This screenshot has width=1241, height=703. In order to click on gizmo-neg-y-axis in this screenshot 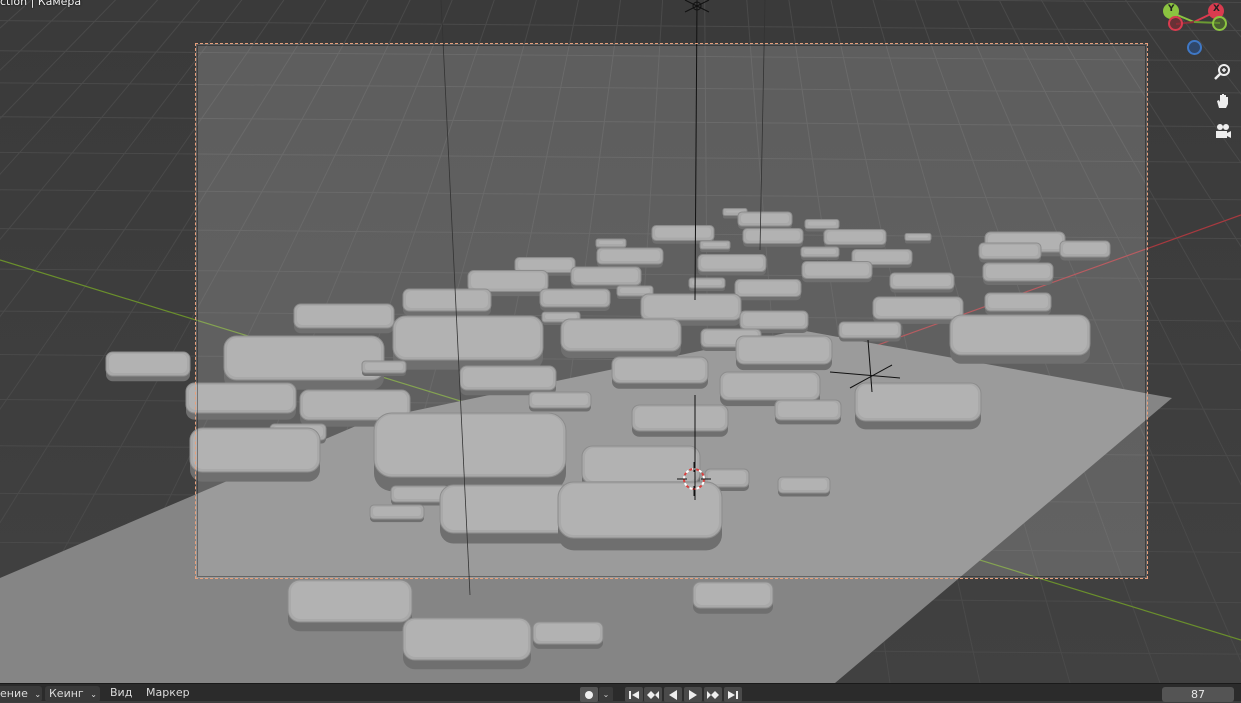, I will do `click(1219, 23)`.